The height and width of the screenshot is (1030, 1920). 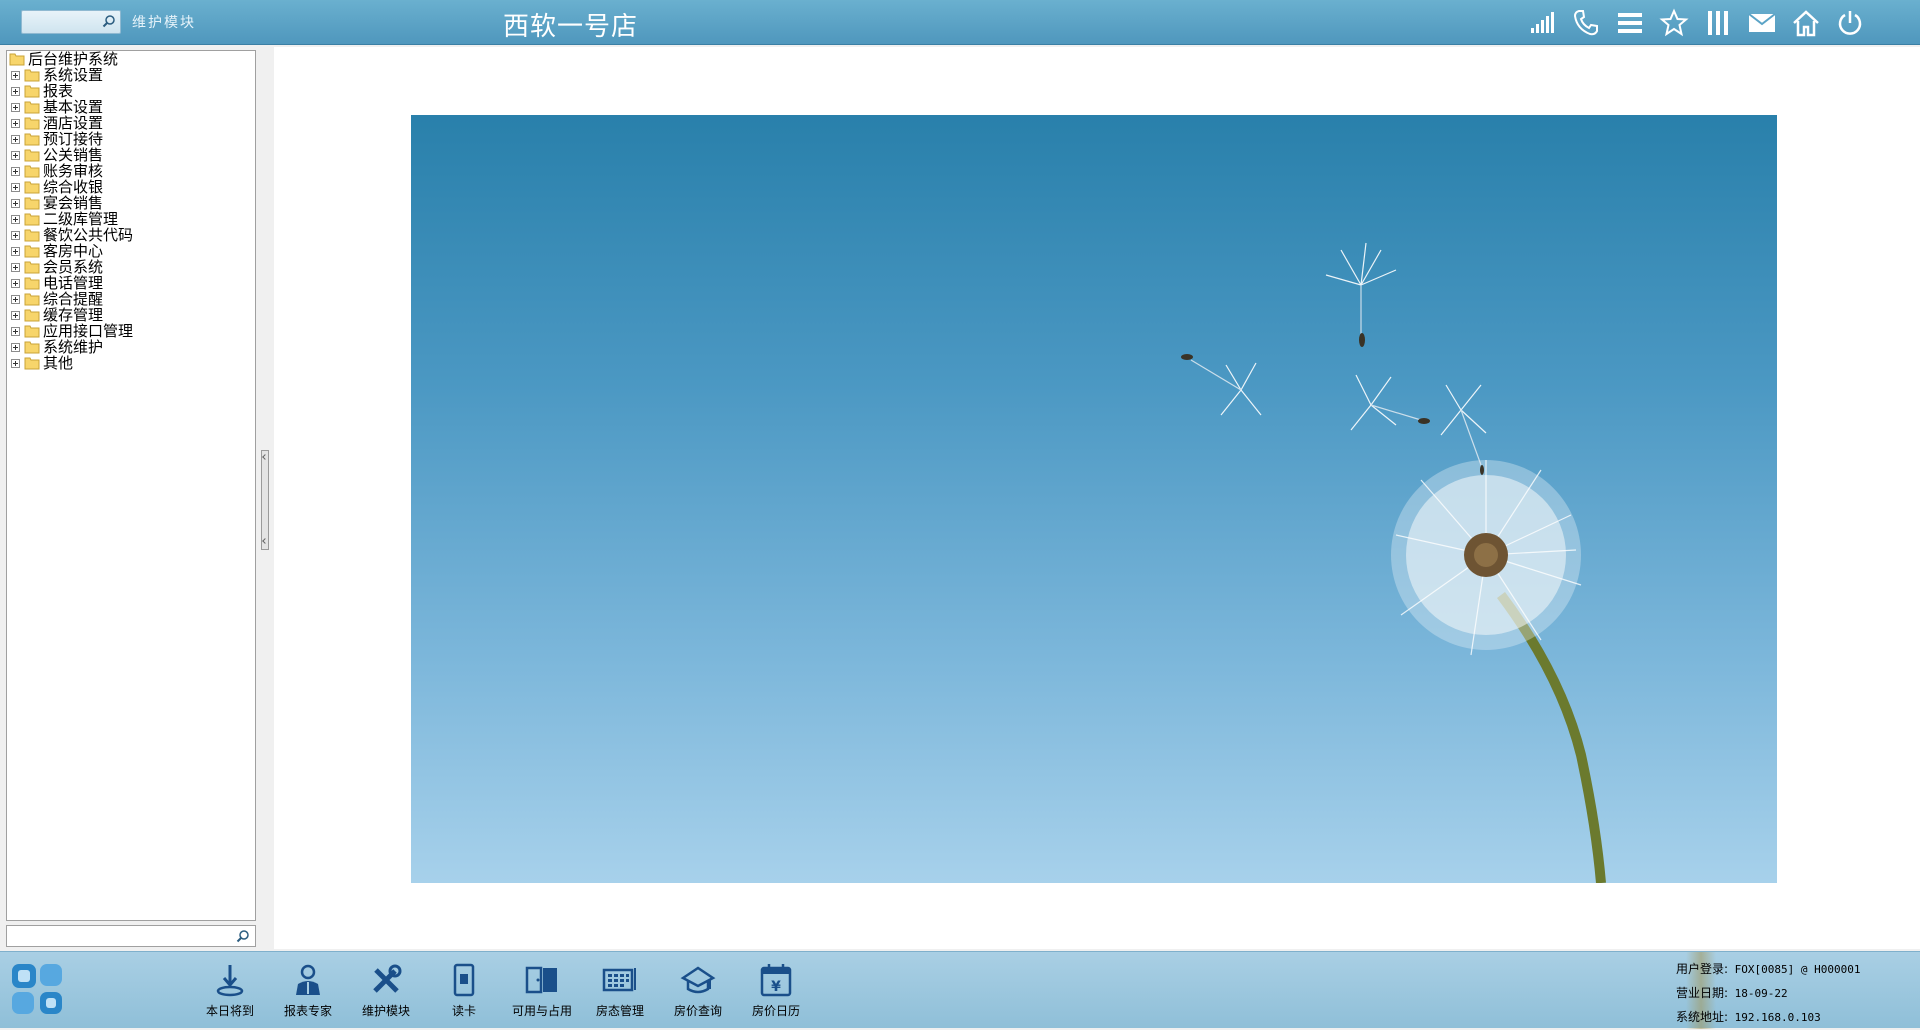 I want to click on power-icon, so click(x=1850, y=23).